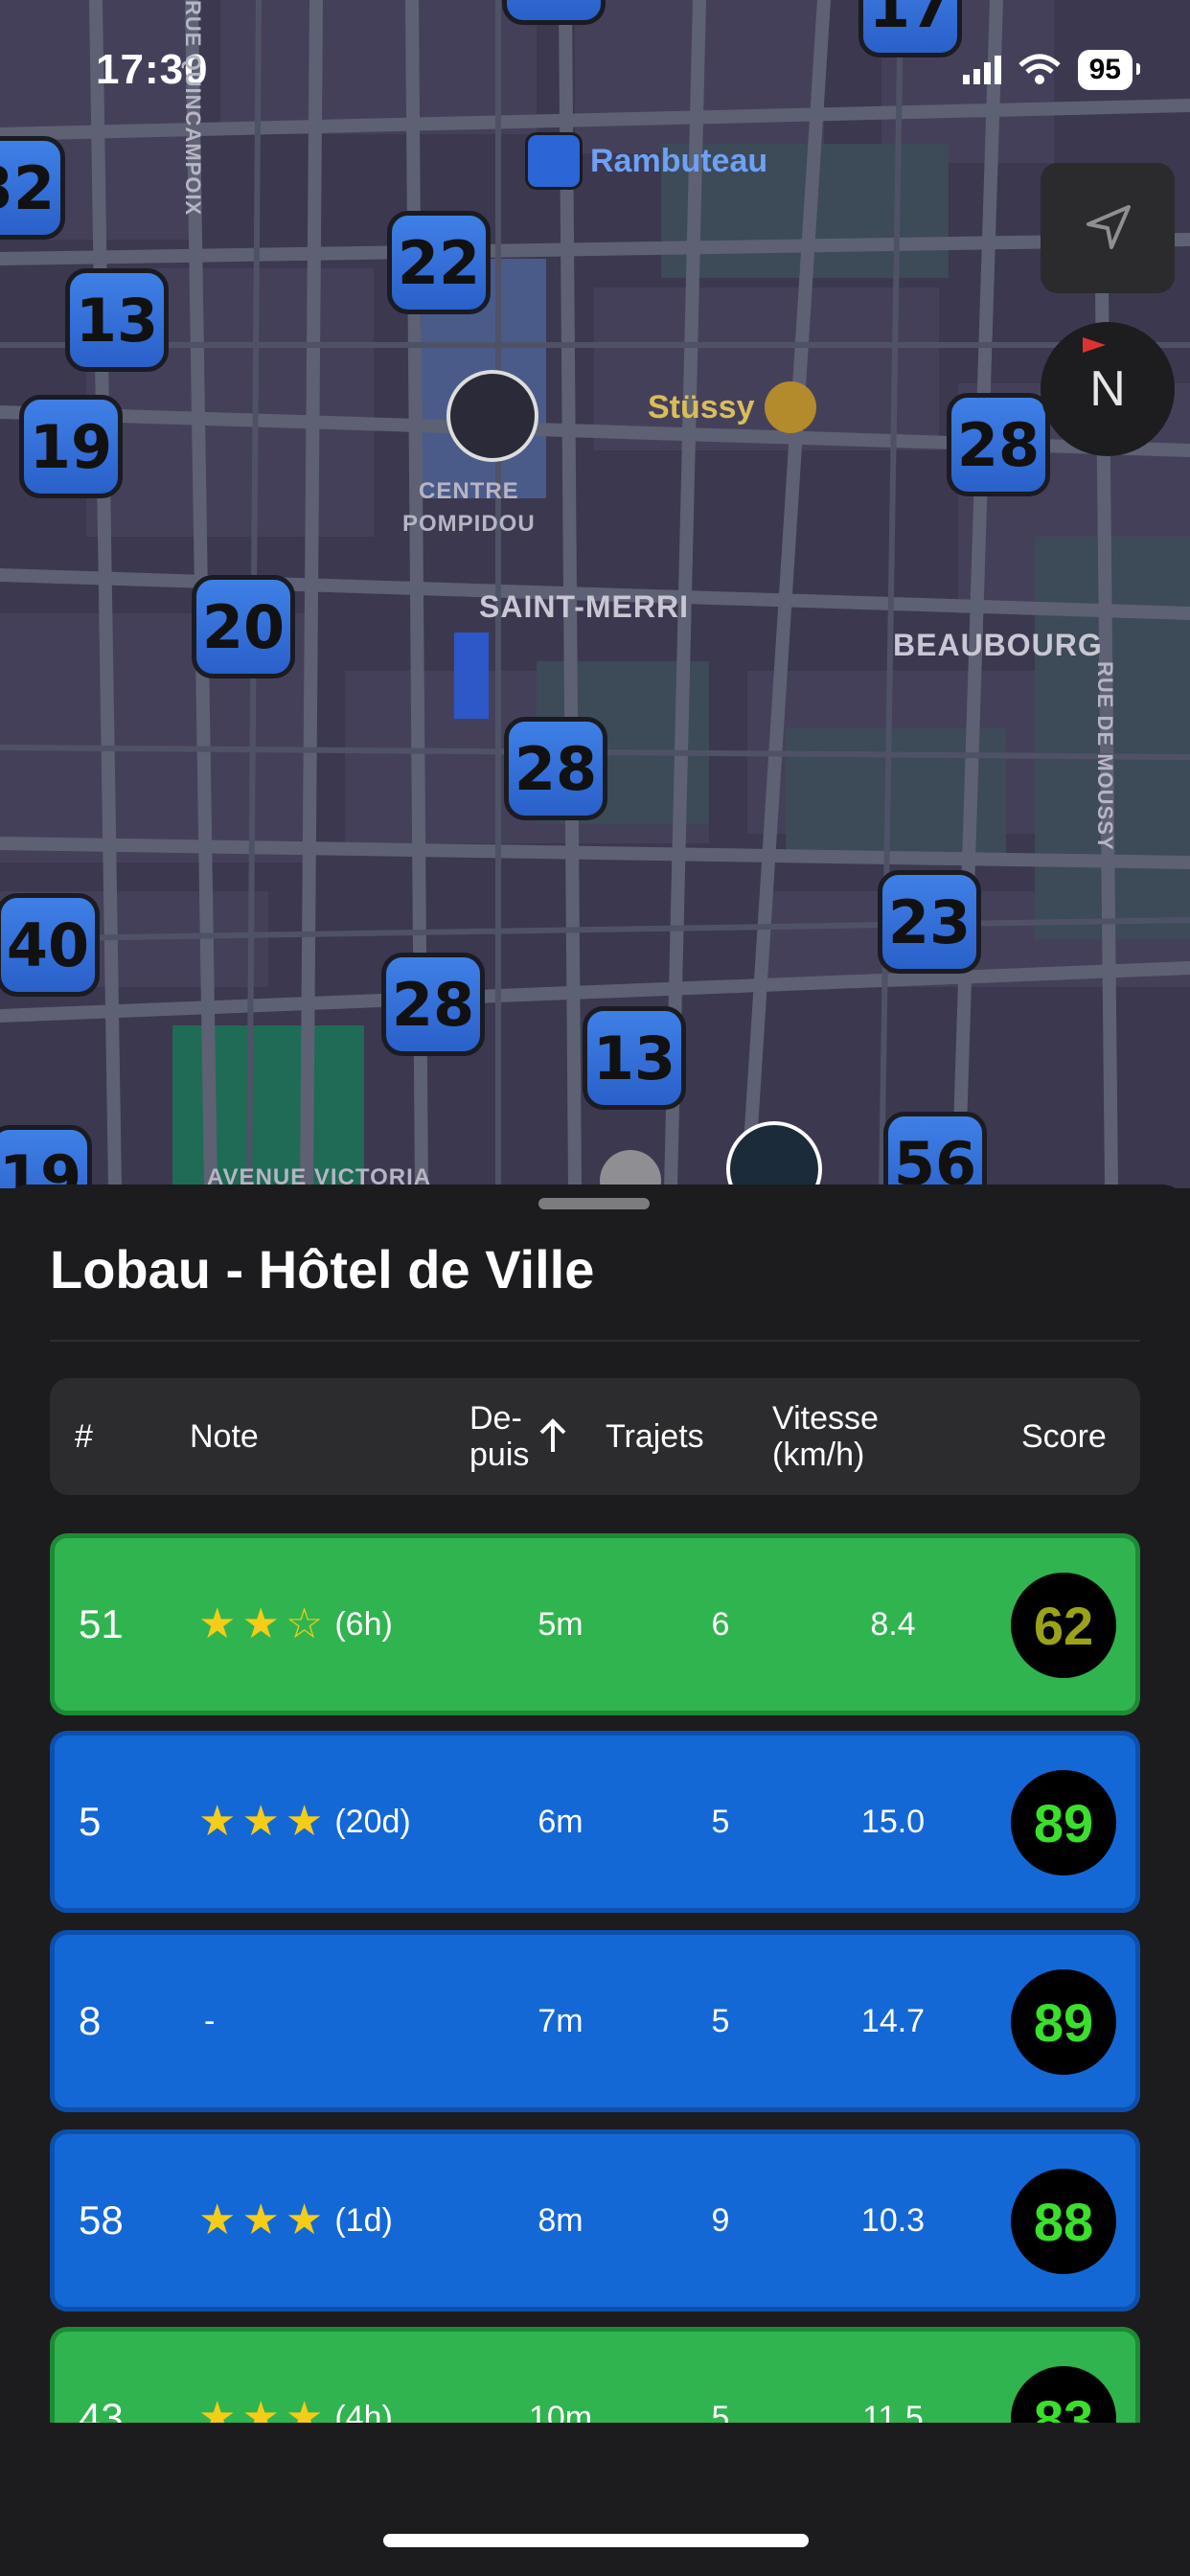 This screenshot has height=2576, width=1190. What do you see at coordinates (819, 1455) in the screenshot?
I see `column-speed-line2: (km/h)` at bounding box center [819, 1455].